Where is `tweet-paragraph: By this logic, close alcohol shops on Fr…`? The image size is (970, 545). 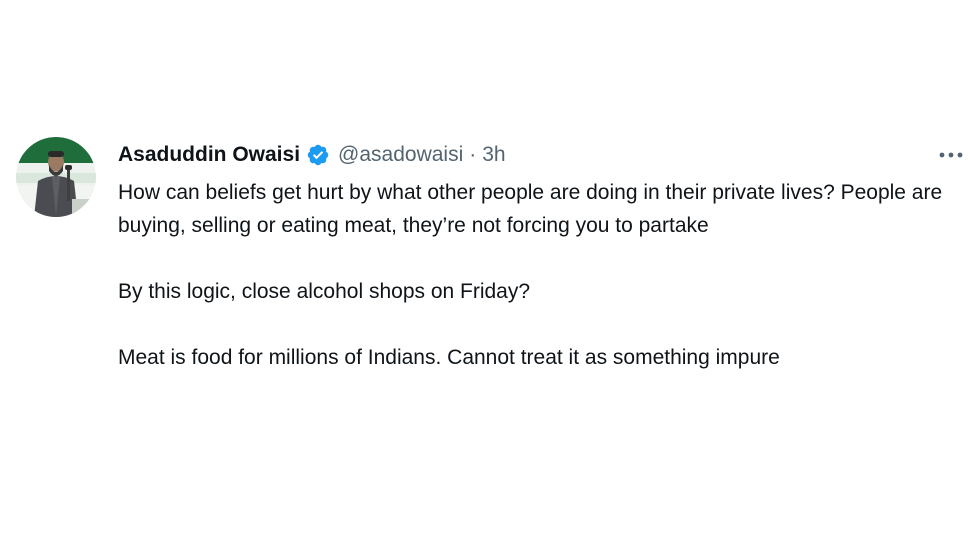
tweet-paragraph: By this logic, close alcohol shops on Fr… is located at coordinates (324, 291).